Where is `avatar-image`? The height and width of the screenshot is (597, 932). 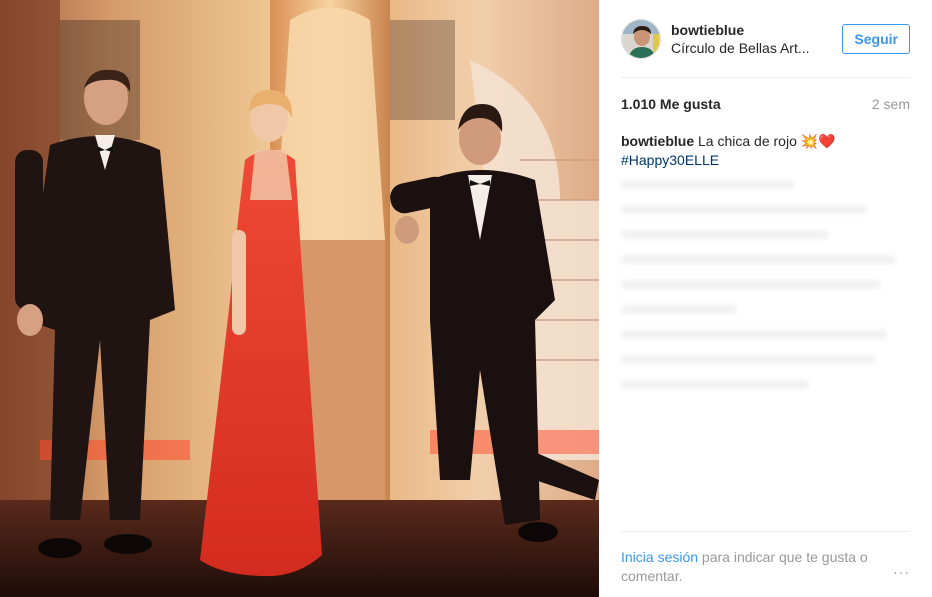 avatar-image is located at coordinates (641, 38).